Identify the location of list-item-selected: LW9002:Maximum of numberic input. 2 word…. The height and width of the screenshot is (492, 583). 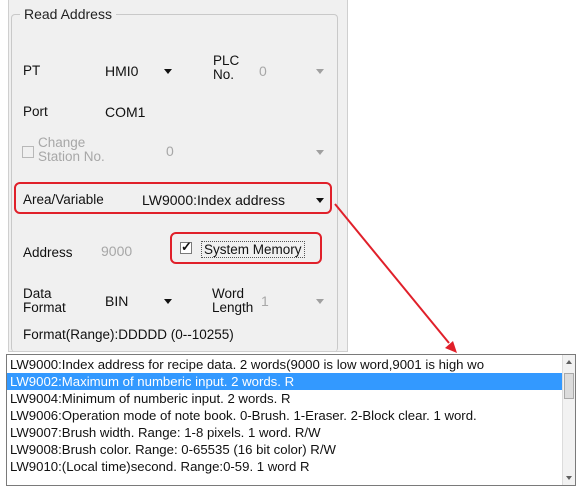
(288, 381).